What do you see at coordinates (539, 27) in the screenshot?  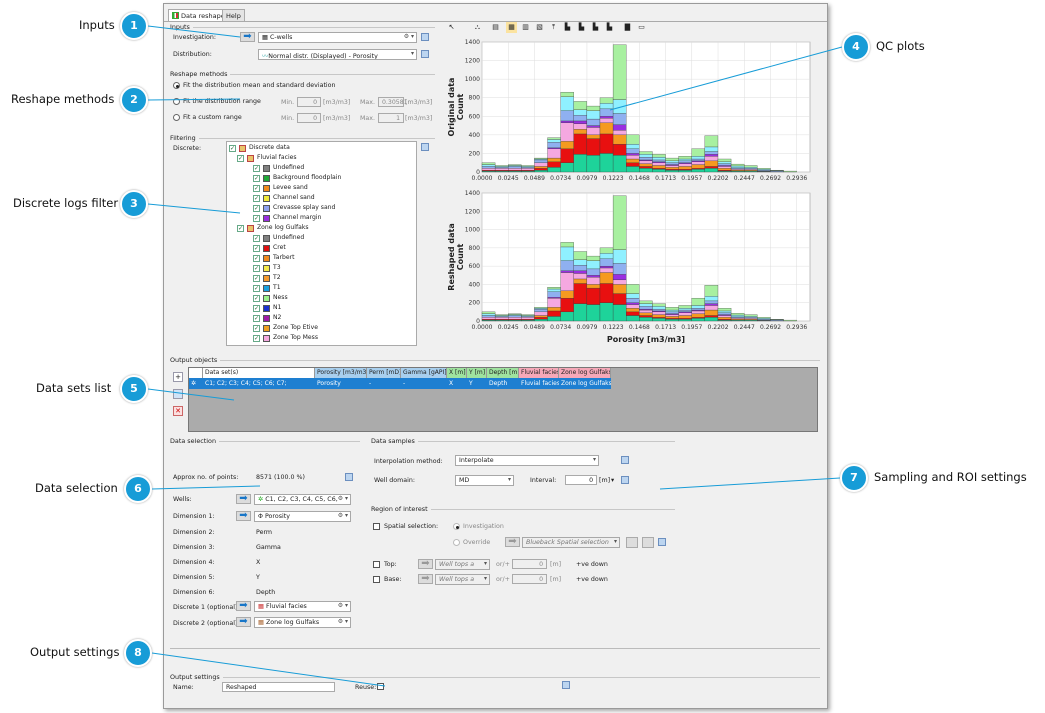 I see `columns-icon: ▧` at bounding box center [539, 27].